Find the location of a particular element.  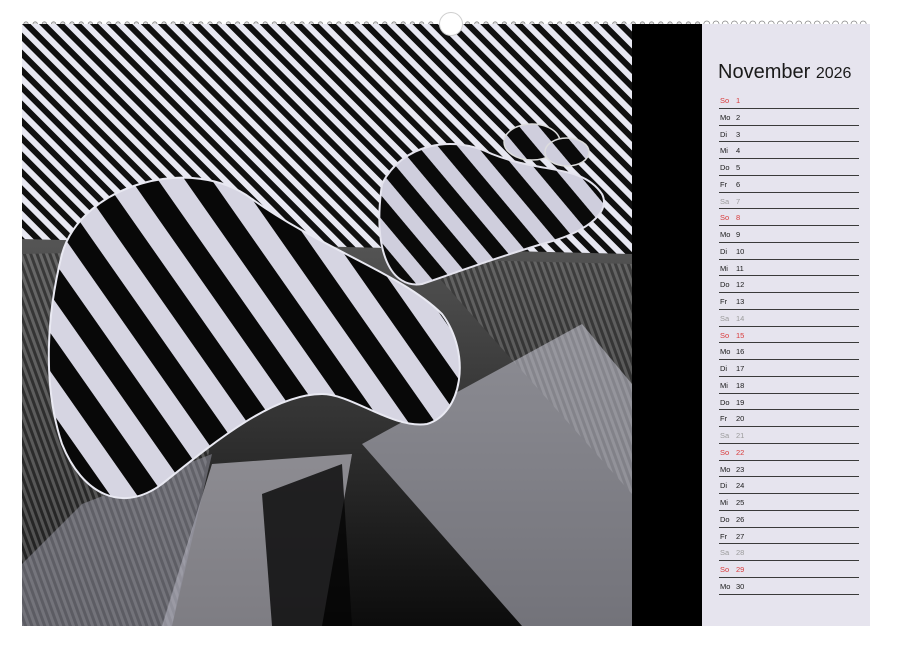

month-title: November 2026 is located at coordinates (784, 72).